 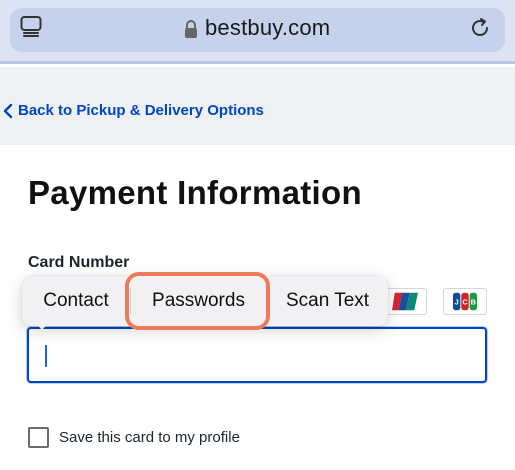 I want to click on save-card-option: Save this card to my profile, so click(x=134, y=437).